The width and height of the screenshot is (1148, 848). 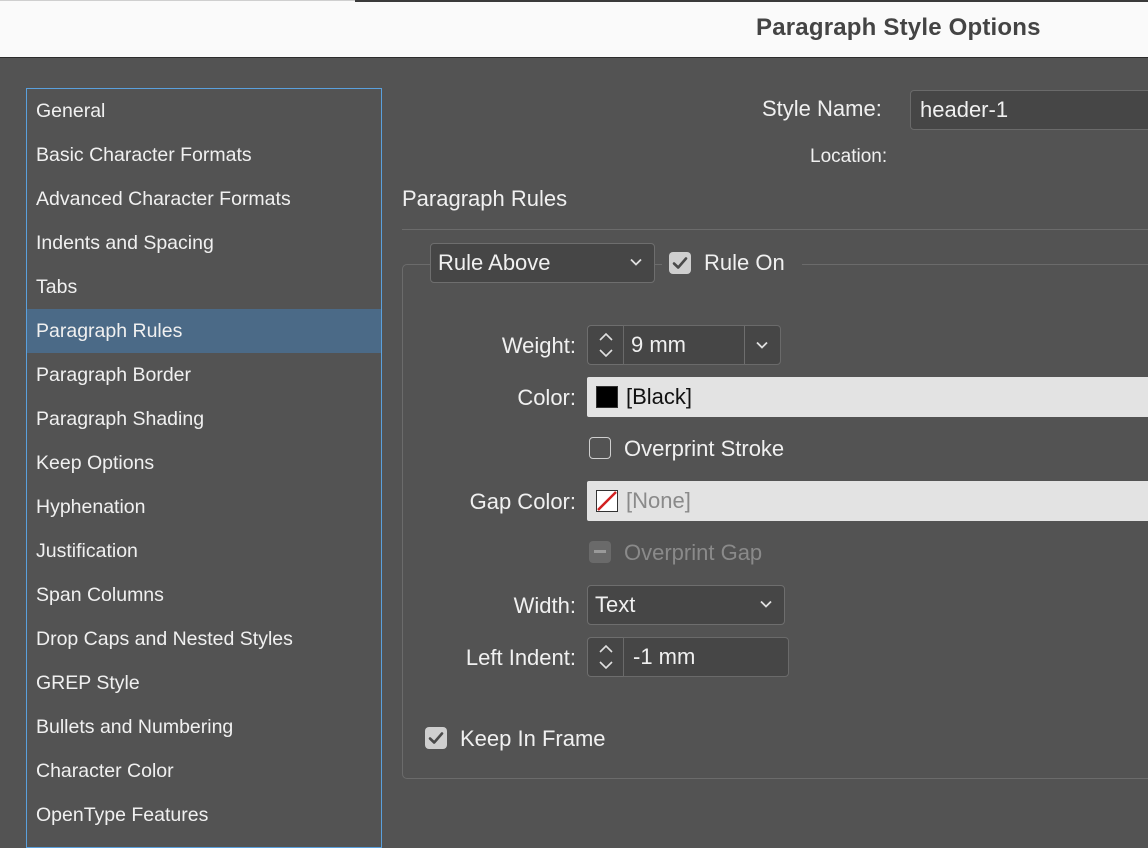 What do you see at coordinates (849, 156) in the screenshot?
I see `location-label: Location:` at bounding box center [849, 156].